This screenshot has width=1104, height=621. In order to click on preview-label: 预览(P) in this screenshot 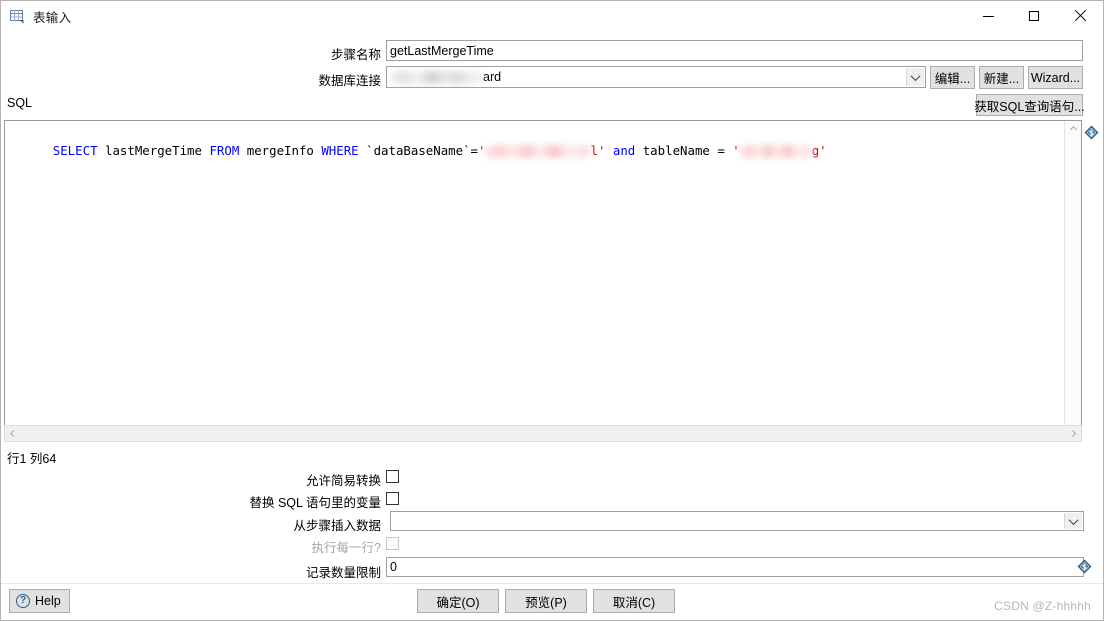, I will do `click(546, 602)`.